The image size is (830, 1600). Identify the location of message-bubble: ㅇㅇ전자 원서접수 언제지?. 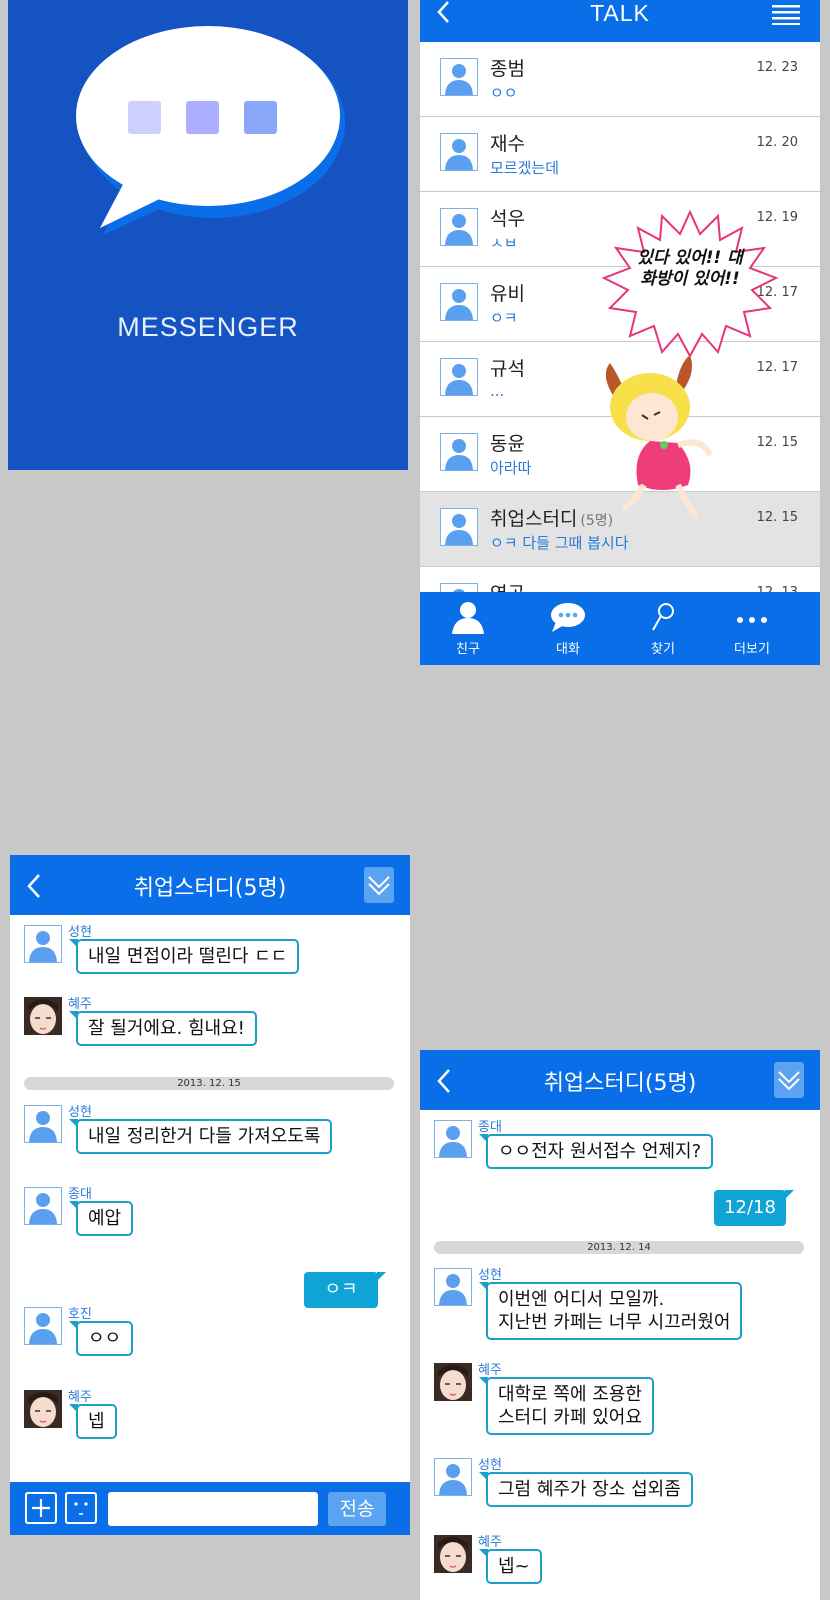
(596, 1151).